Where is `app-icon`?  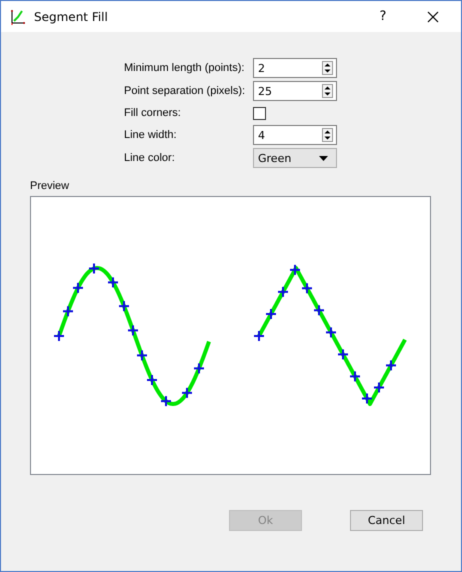
app-icon is located at coordinates (18, 16).